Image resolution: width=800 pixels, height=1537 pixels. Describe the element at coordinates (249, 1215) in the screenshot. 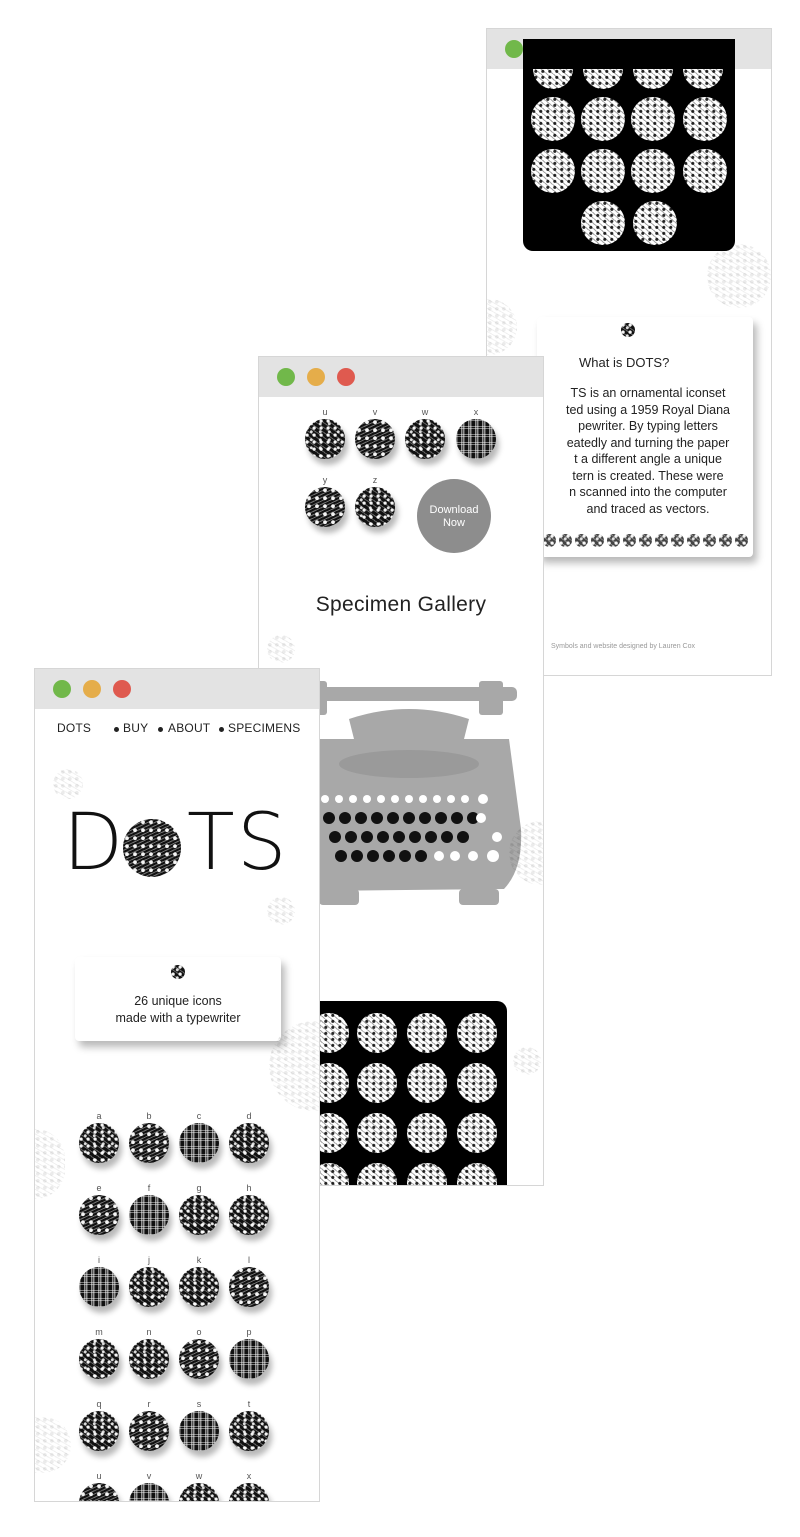

I see `letter-icon-h` at that location.